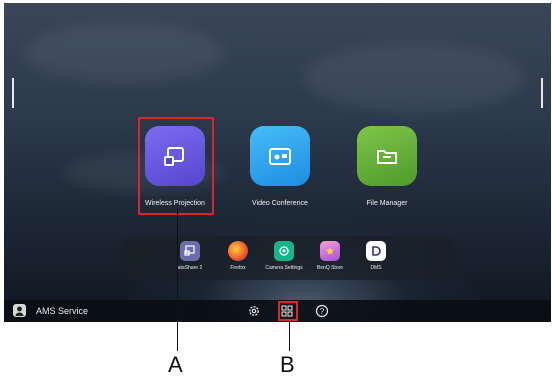 The width and height of the screenshot is (552, 381). I want to click on file-manager-button, so click(387, 156).